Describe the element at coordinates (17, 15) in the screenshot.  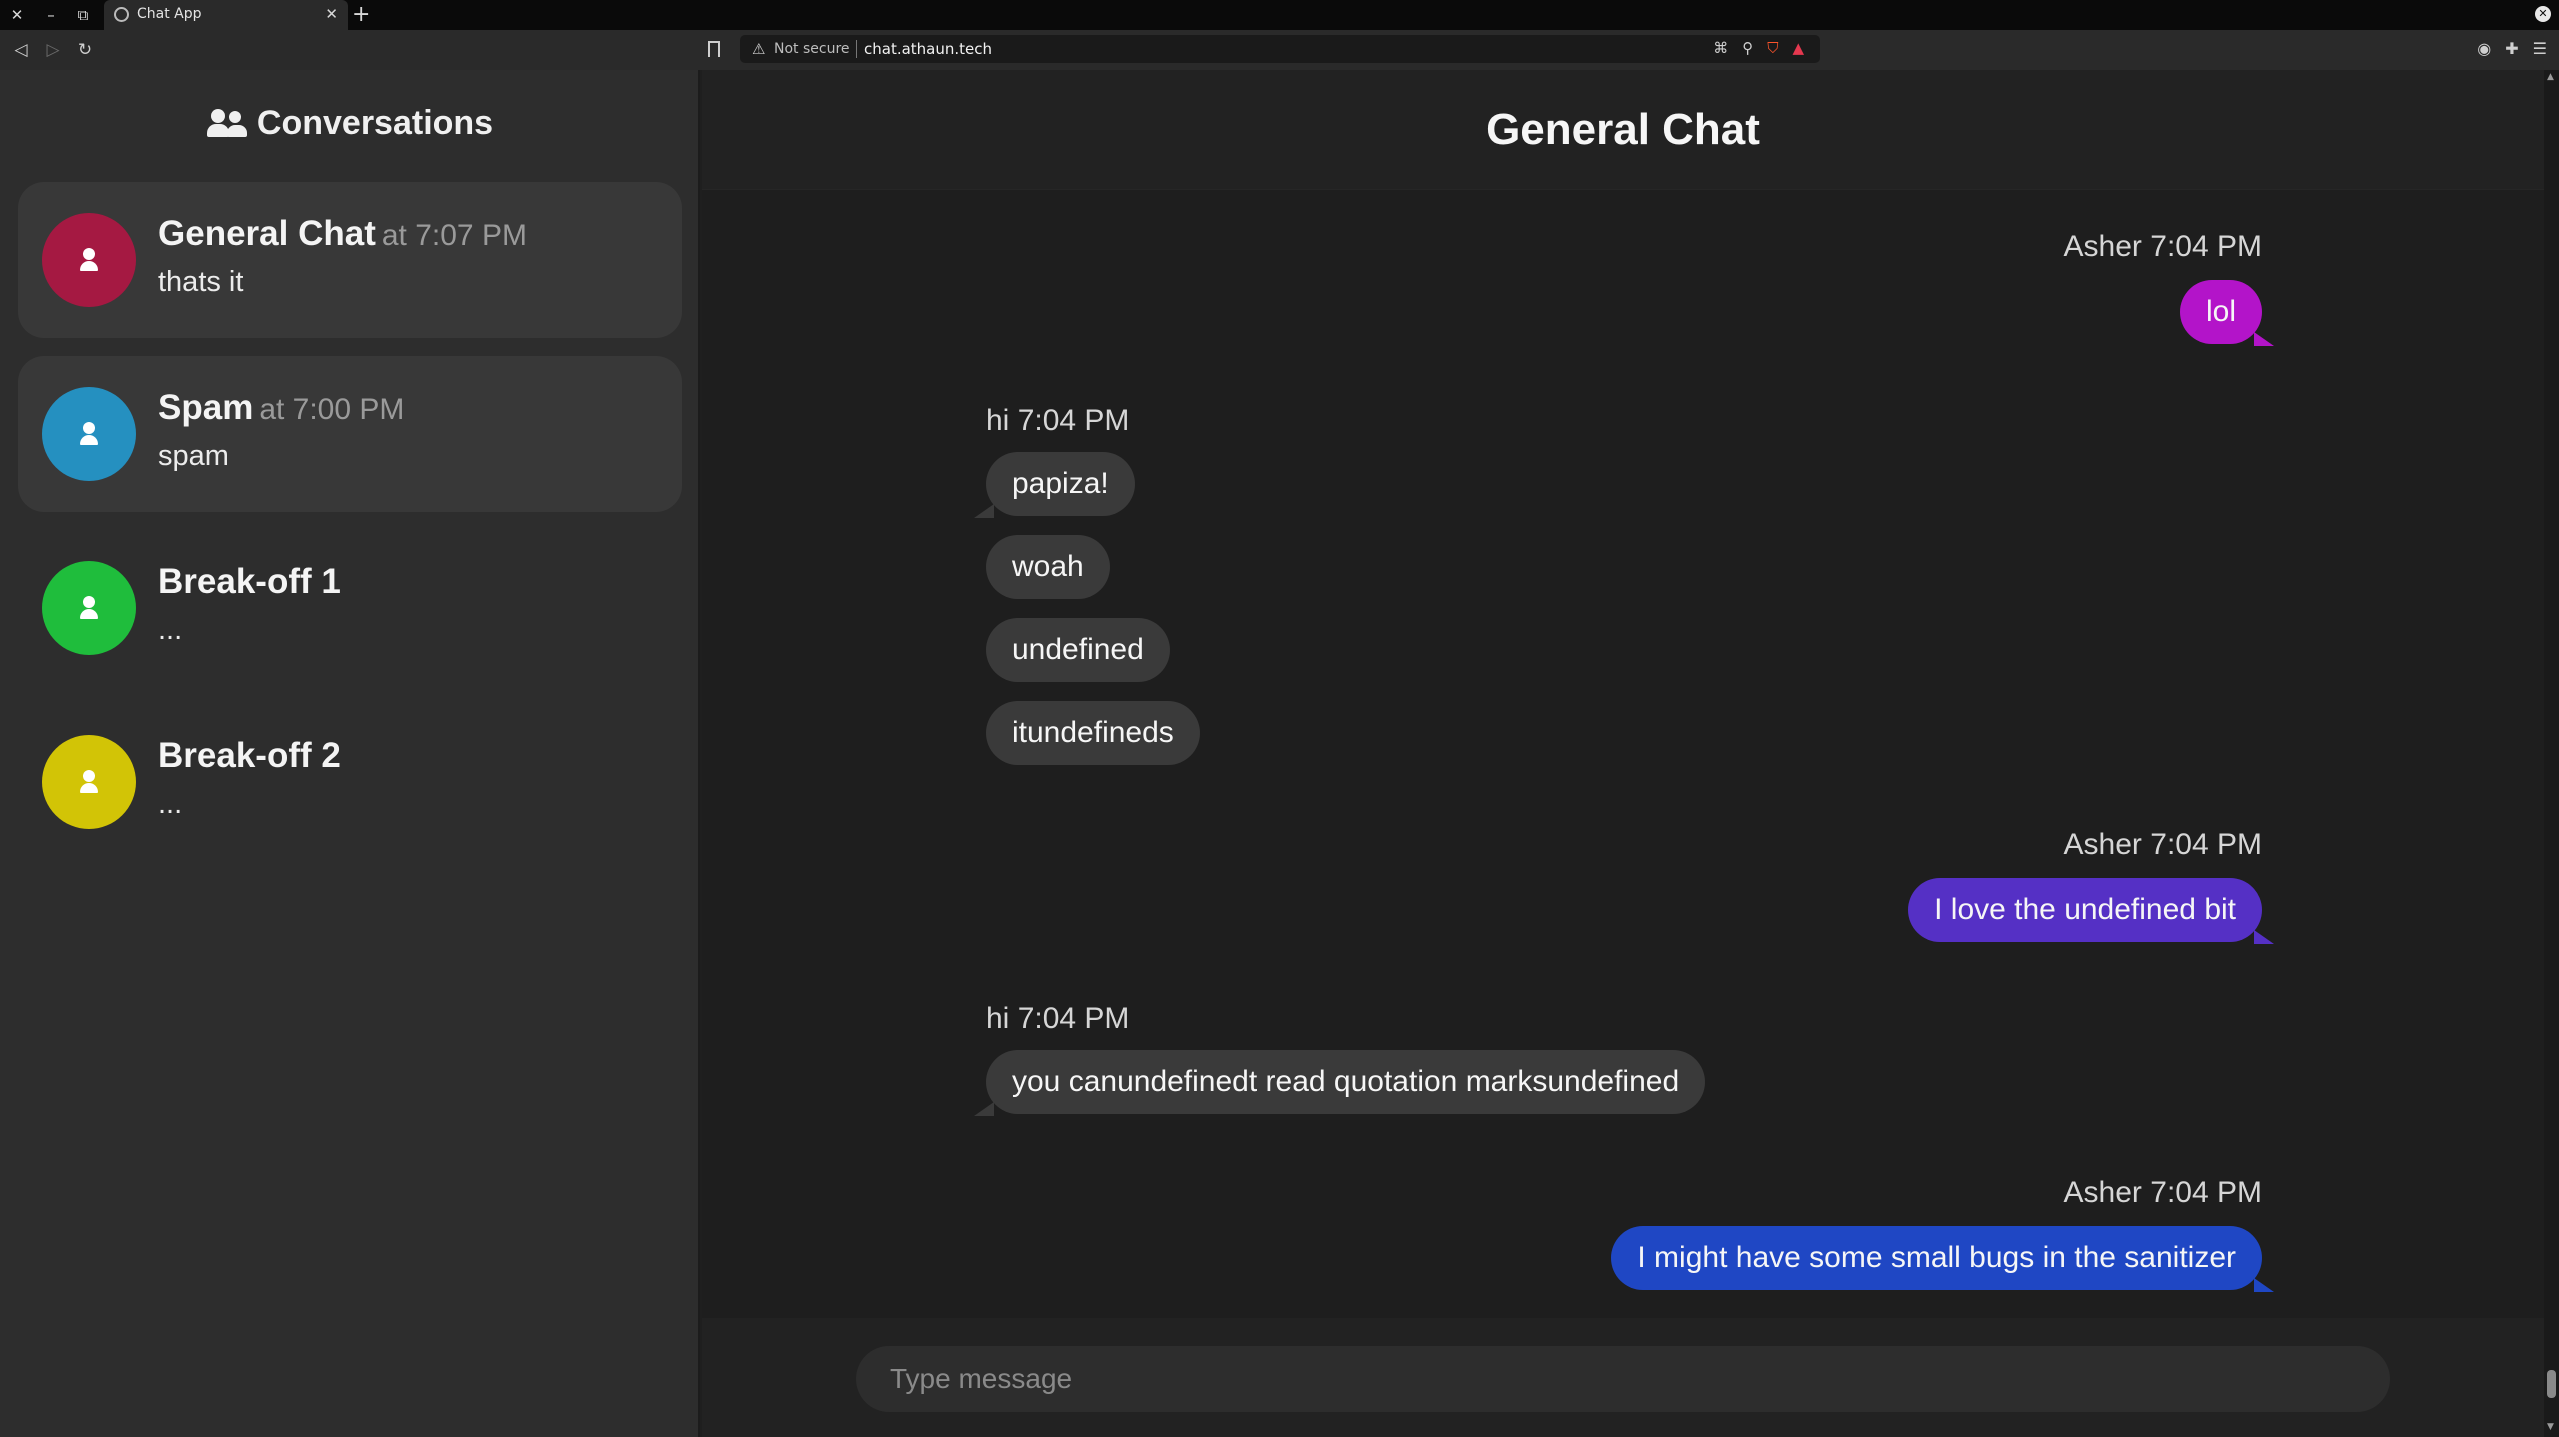
I see `close-window-icon: ✕` at that location.